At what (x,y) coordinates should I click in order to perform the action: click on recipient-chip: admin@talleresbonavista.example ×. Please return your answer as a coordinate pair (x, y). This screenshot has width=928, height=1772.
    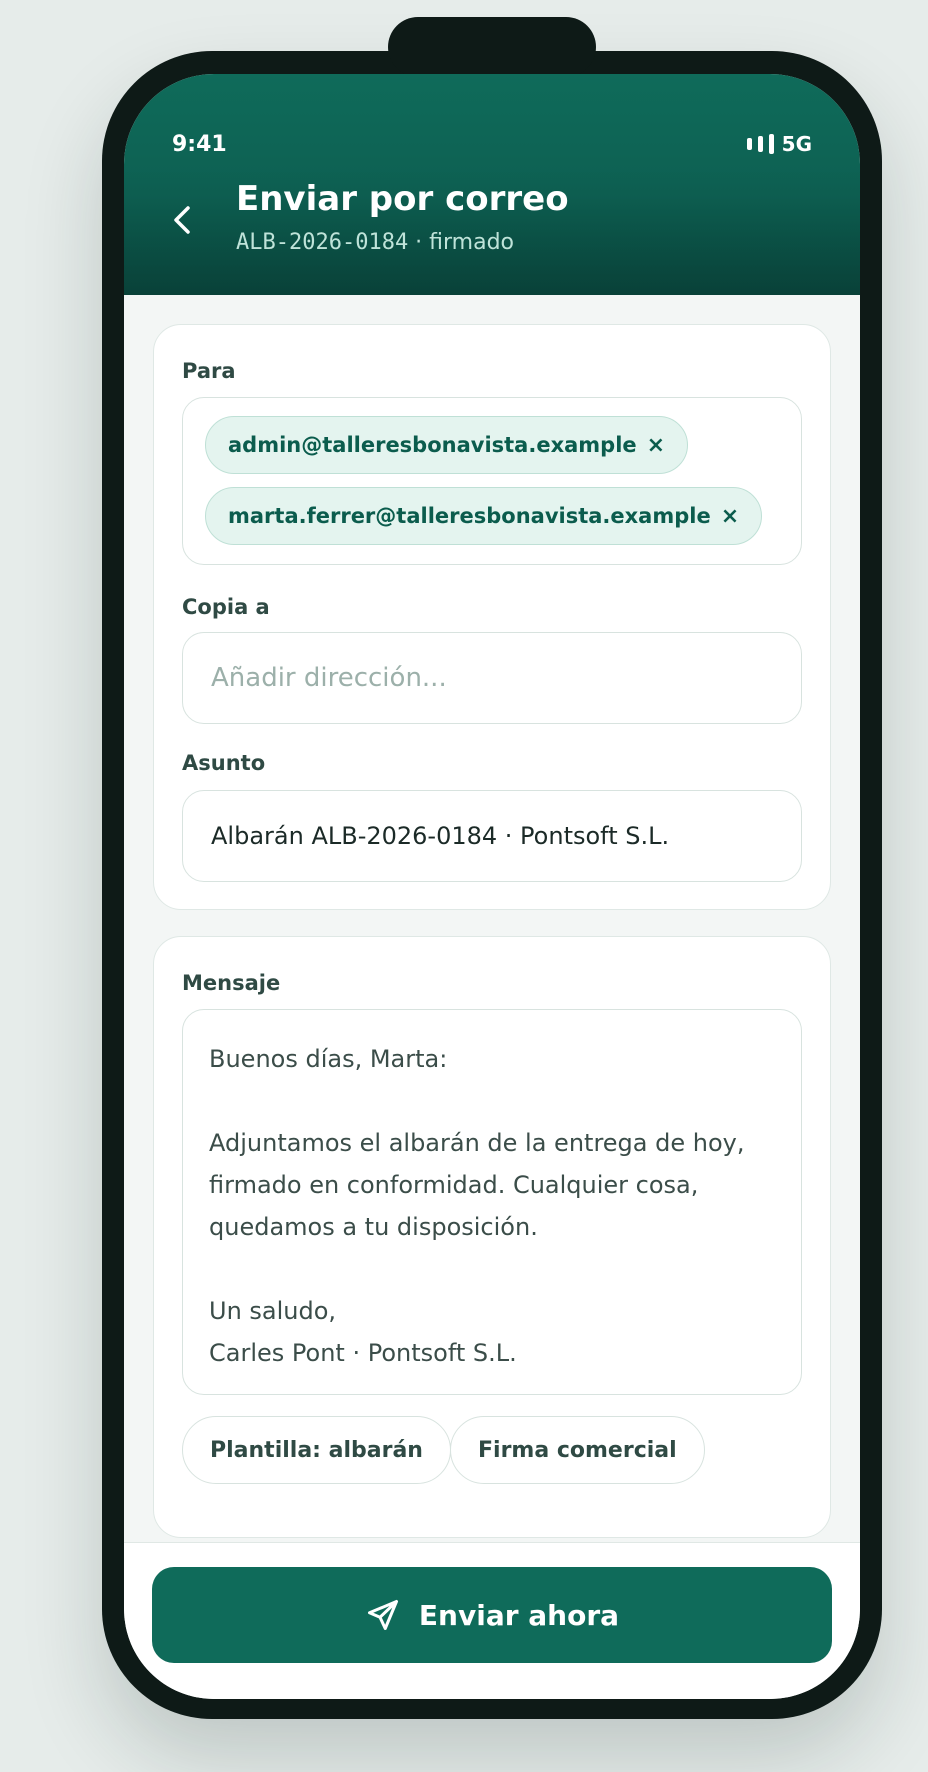
    Looking at the image, I should click on (447, 445).